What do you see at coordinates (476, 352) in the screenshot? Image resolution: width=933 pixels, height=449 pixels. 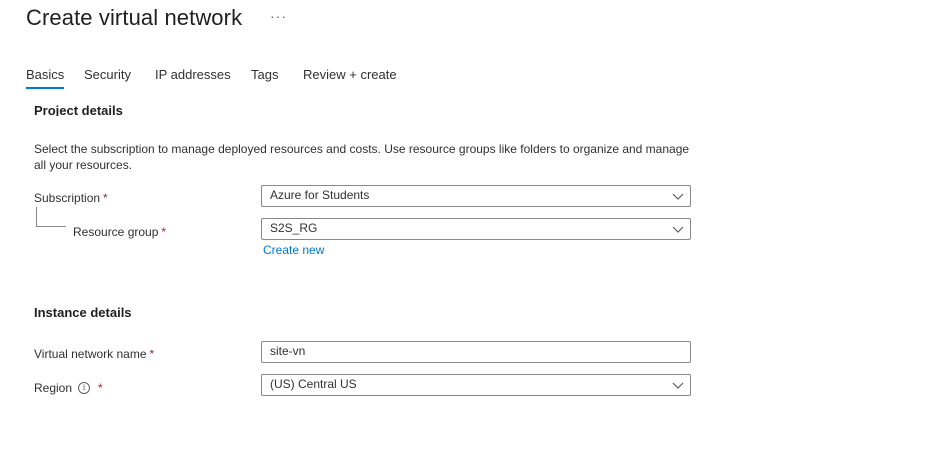 I see `vnet-name-input: site-vn` at bounding box center [476, 352].